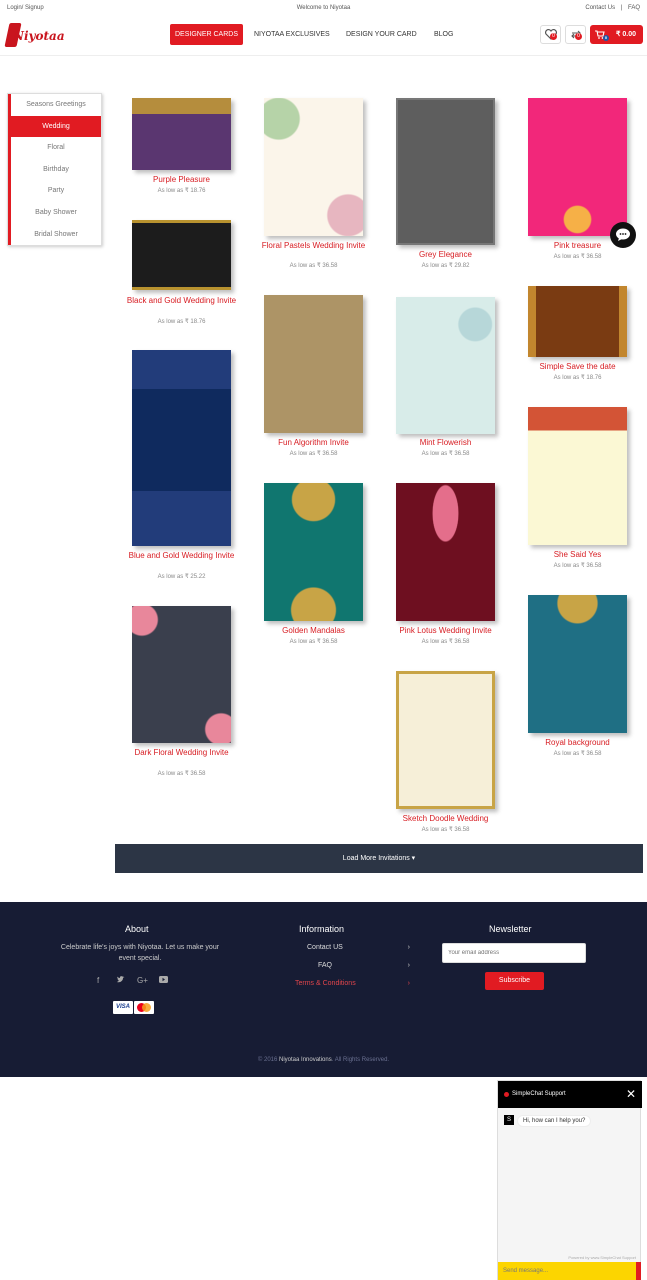  Describe the element at coordinates (98, 980) in the screenshot. I see `facebook-icon: f` at that location.